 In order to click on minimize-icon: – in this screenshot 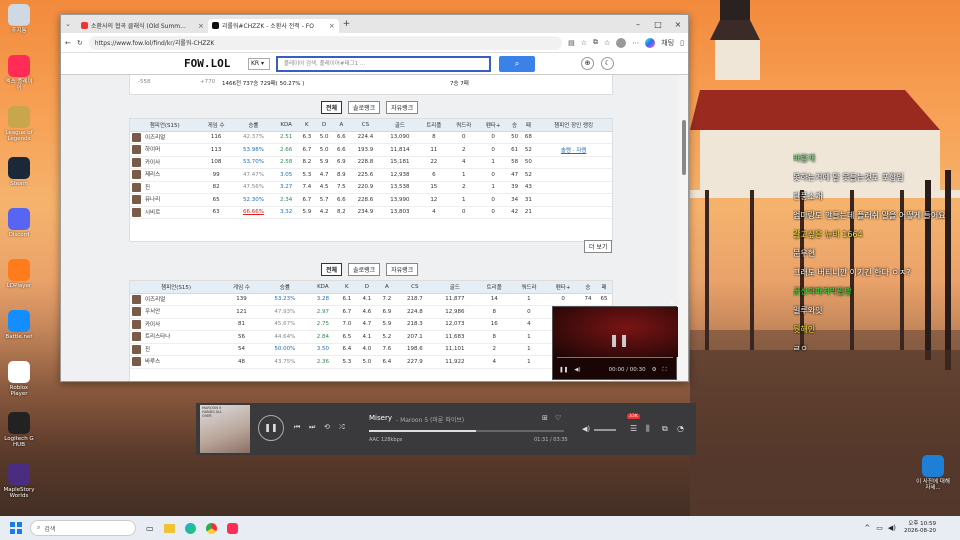, I will do `click(638, 24)`.